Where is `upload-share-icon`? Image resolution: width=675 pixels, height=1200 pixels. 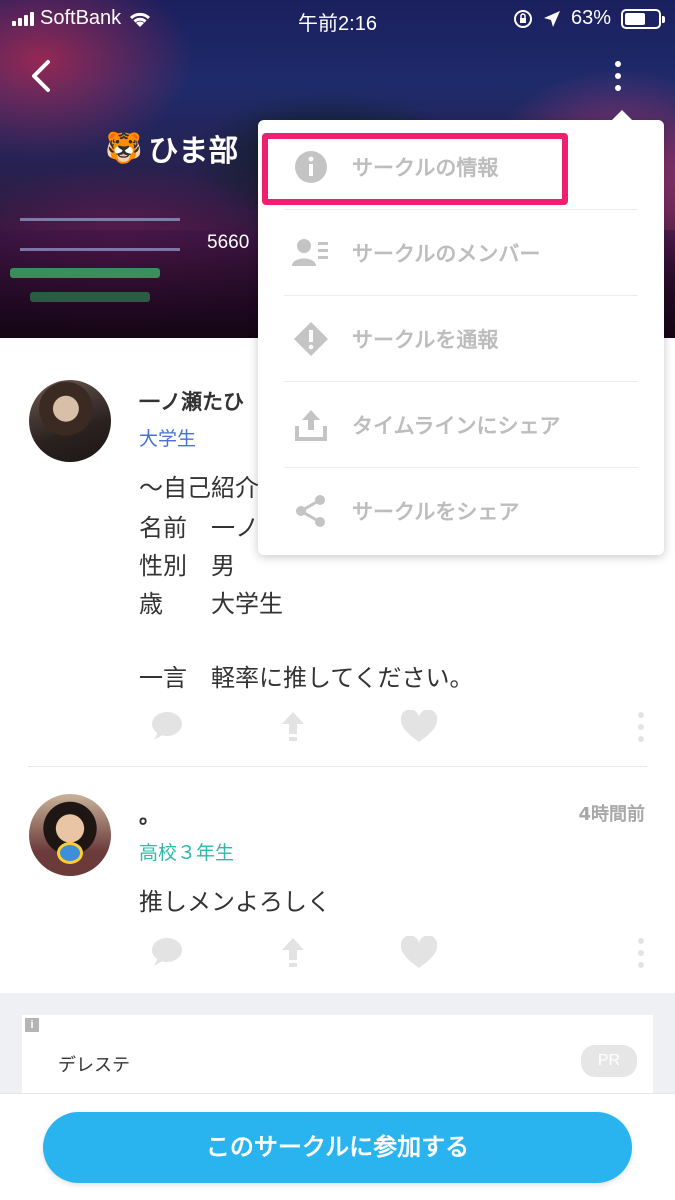
upload-share-icon is located at coordinates (311, 425).